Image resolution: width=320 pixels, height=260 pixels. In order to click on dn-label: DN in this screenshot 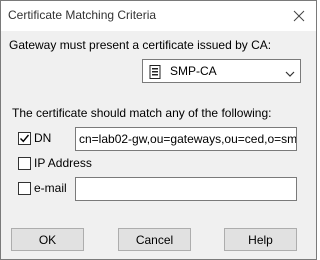, I will do `click(43, 138)`.